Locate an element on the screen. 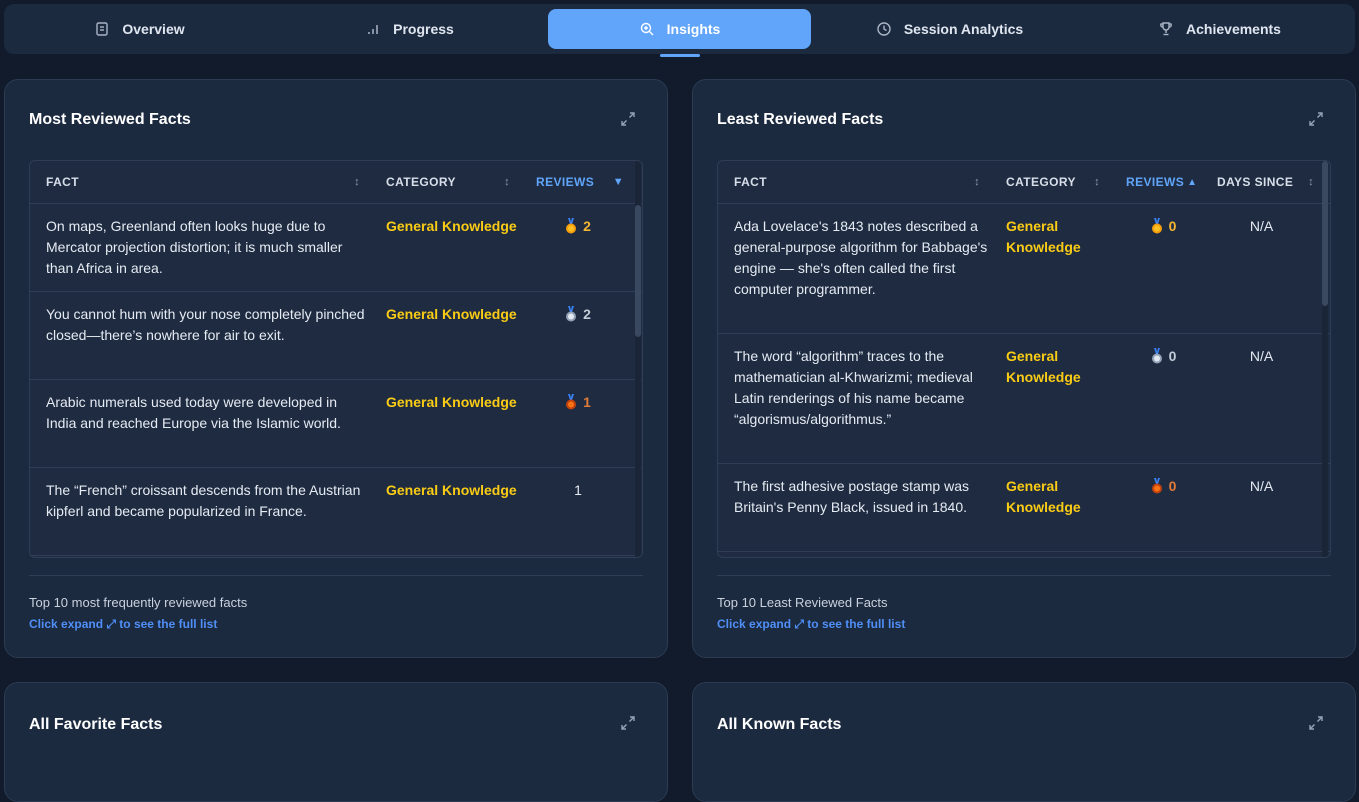  tab-progress: Progress is located at coordinates (409, 29).